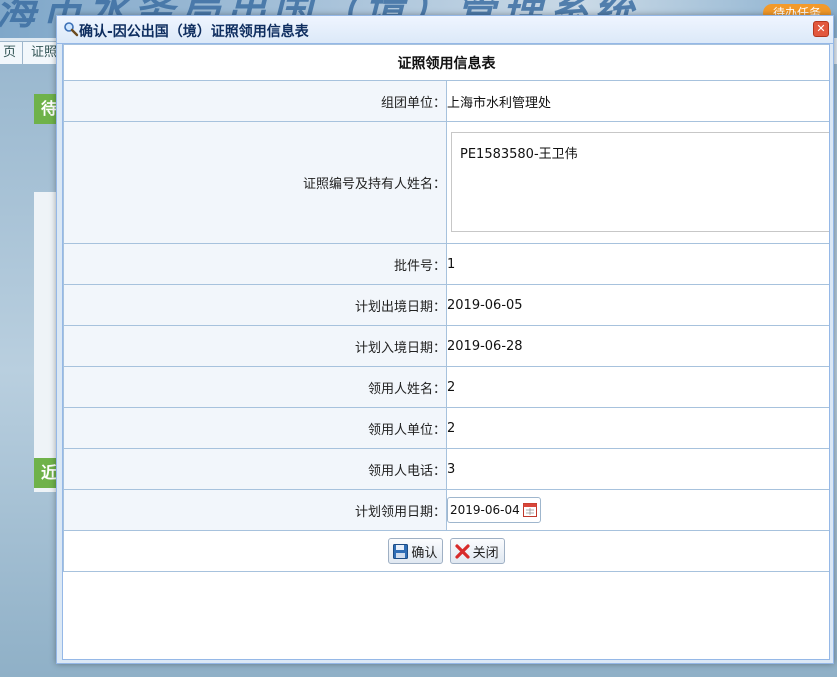 The width and height of the screenshot is (837, 677). What do you see at coordinates (255, 182) in the screenshot?
I see `label-license-holder: 证照编号及持有人姓名：` at bounding box center [255, 182].